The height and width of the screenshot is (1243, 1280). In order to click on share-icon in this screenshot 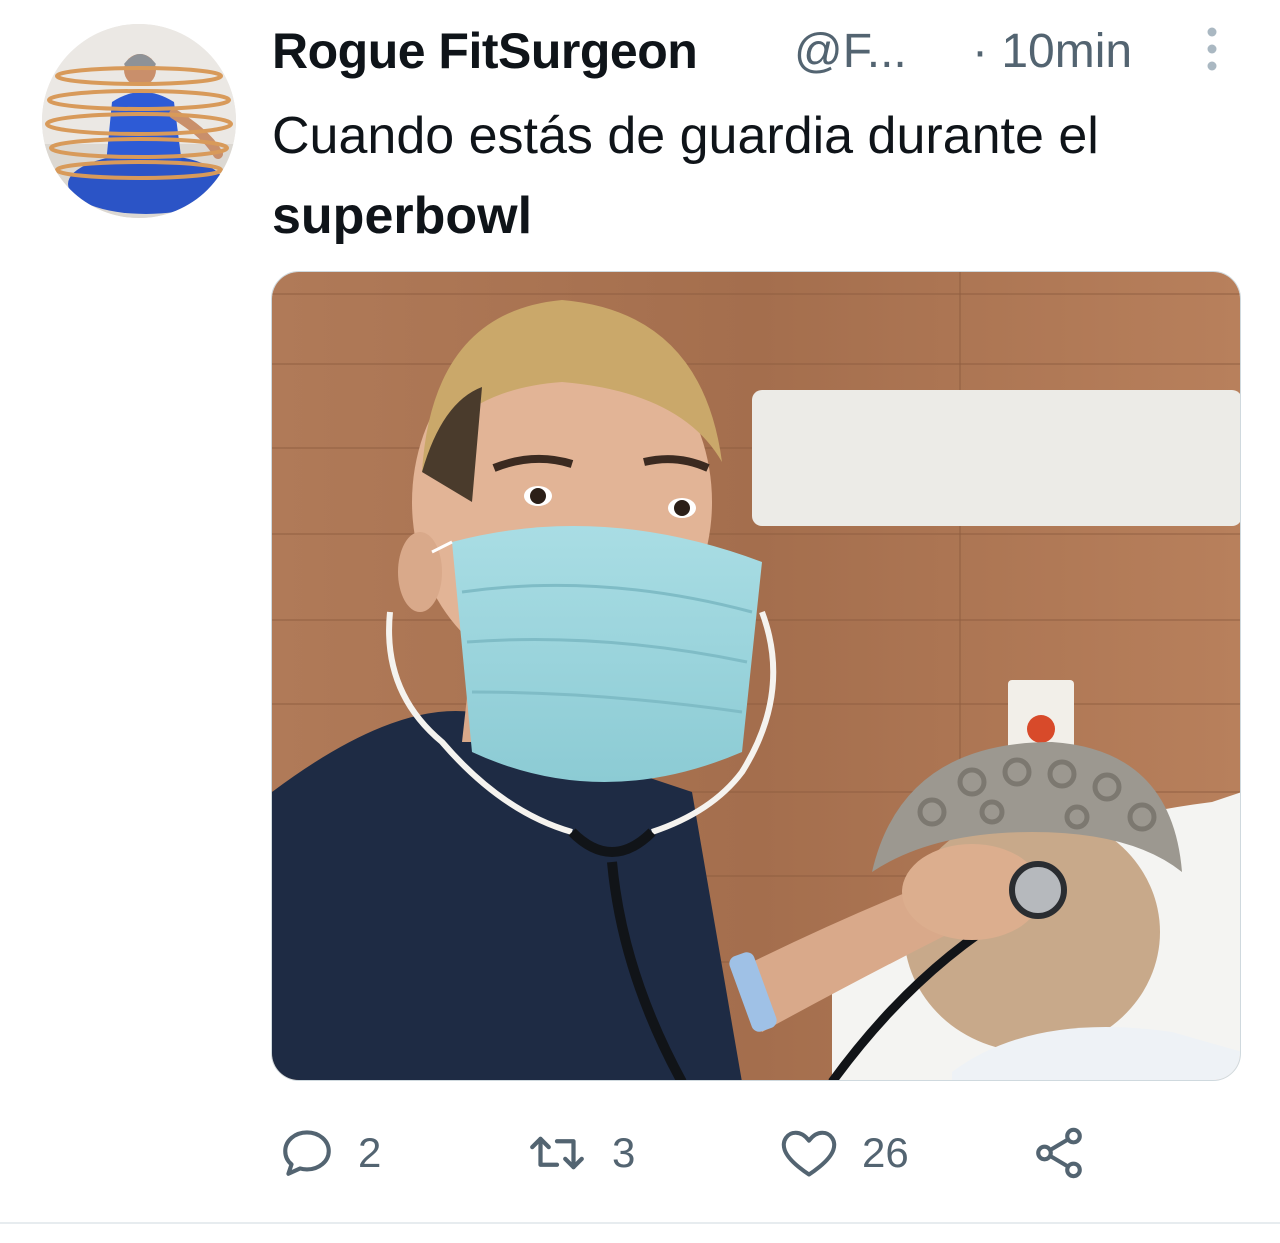, I will do `click(1059, 1153)`.